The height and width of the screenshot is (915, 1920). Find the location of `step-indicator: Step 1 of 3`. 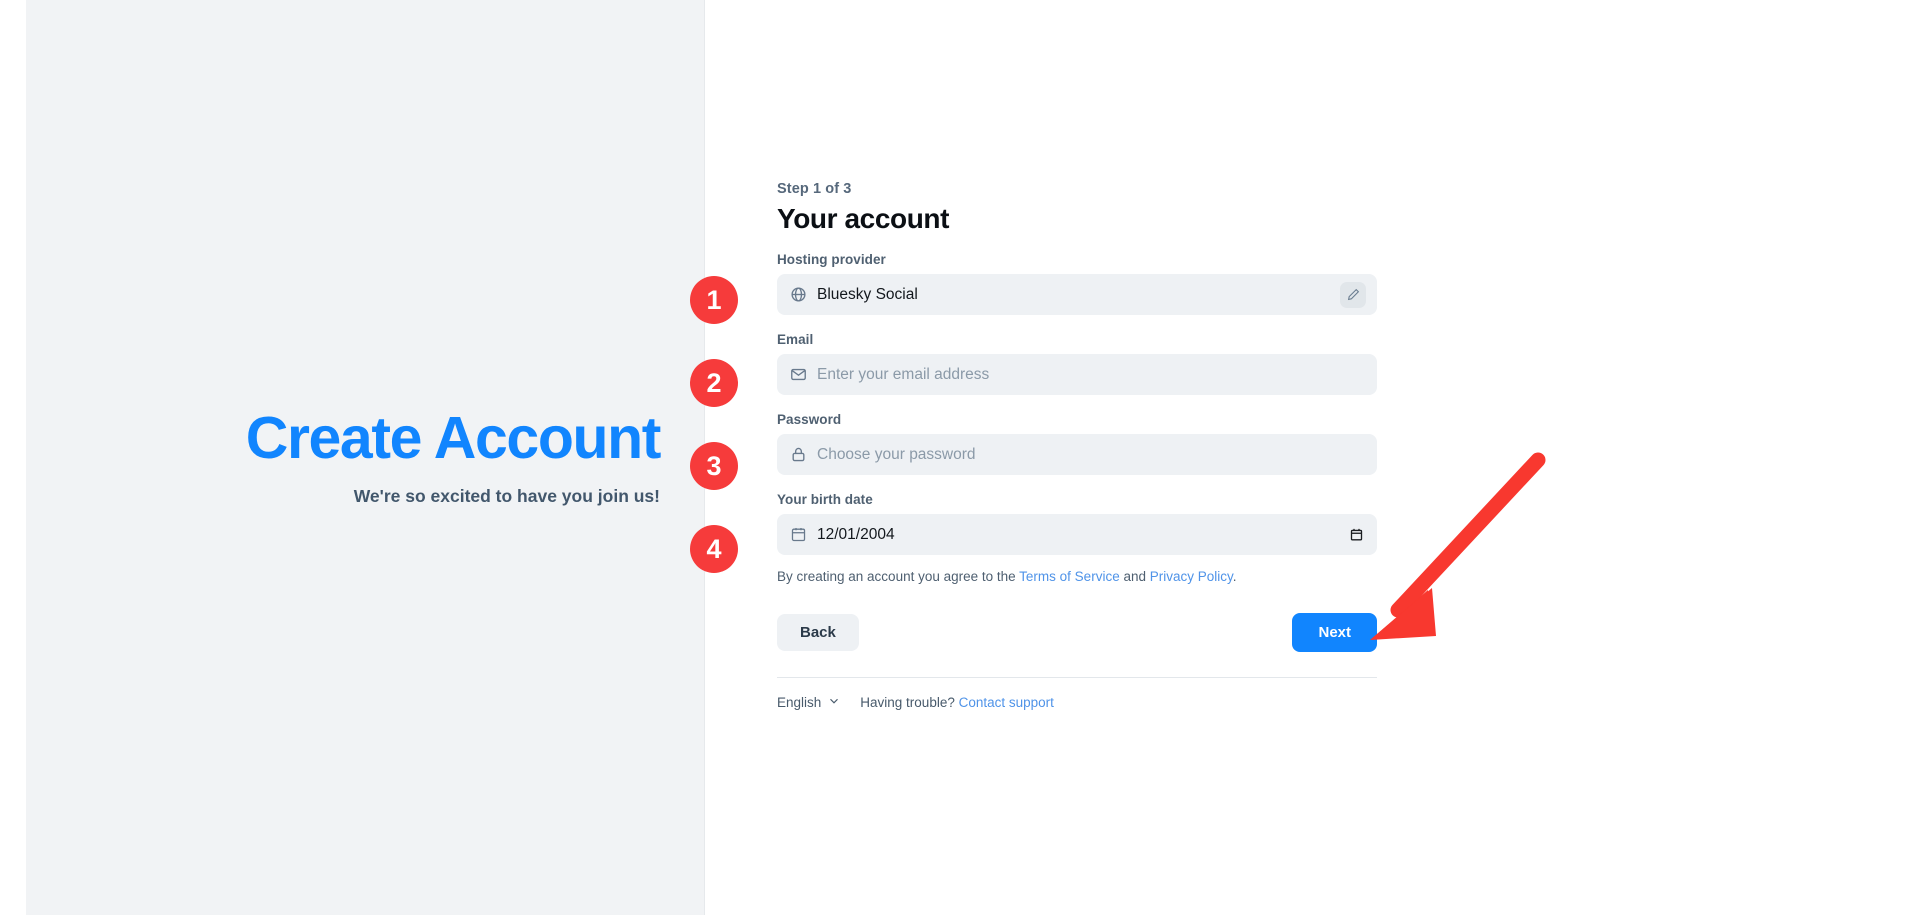

step-indicator: Step 1 of 3 is located at coordinates (814, 189).